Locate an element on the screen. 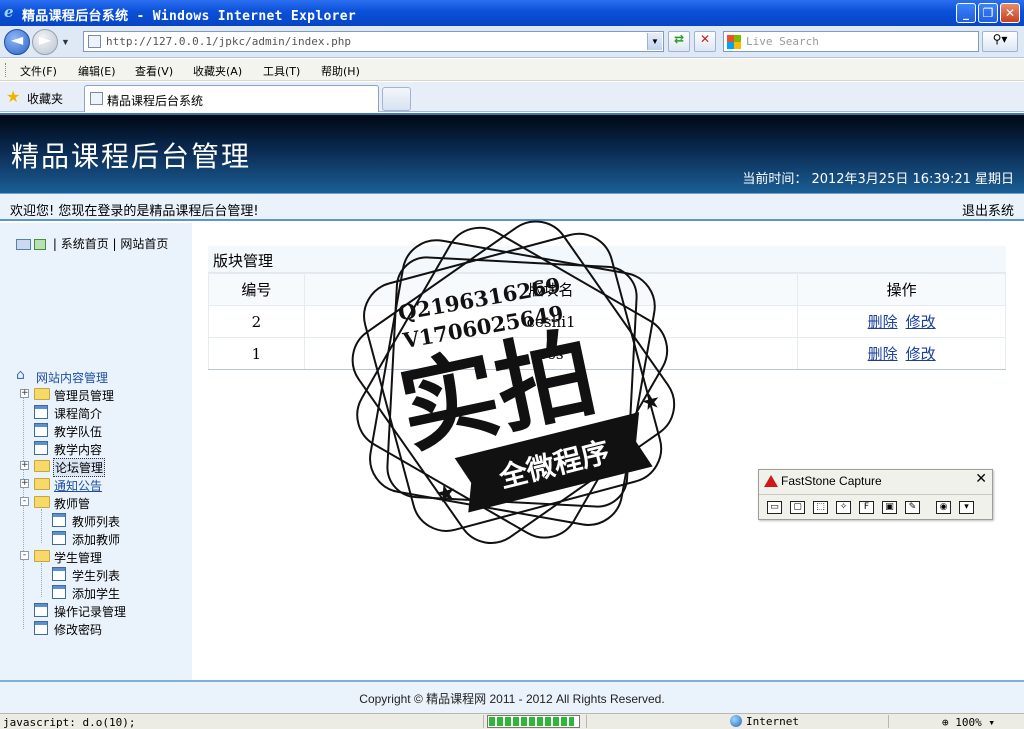  zone-label: Internet is located at coordinates (772, 721).